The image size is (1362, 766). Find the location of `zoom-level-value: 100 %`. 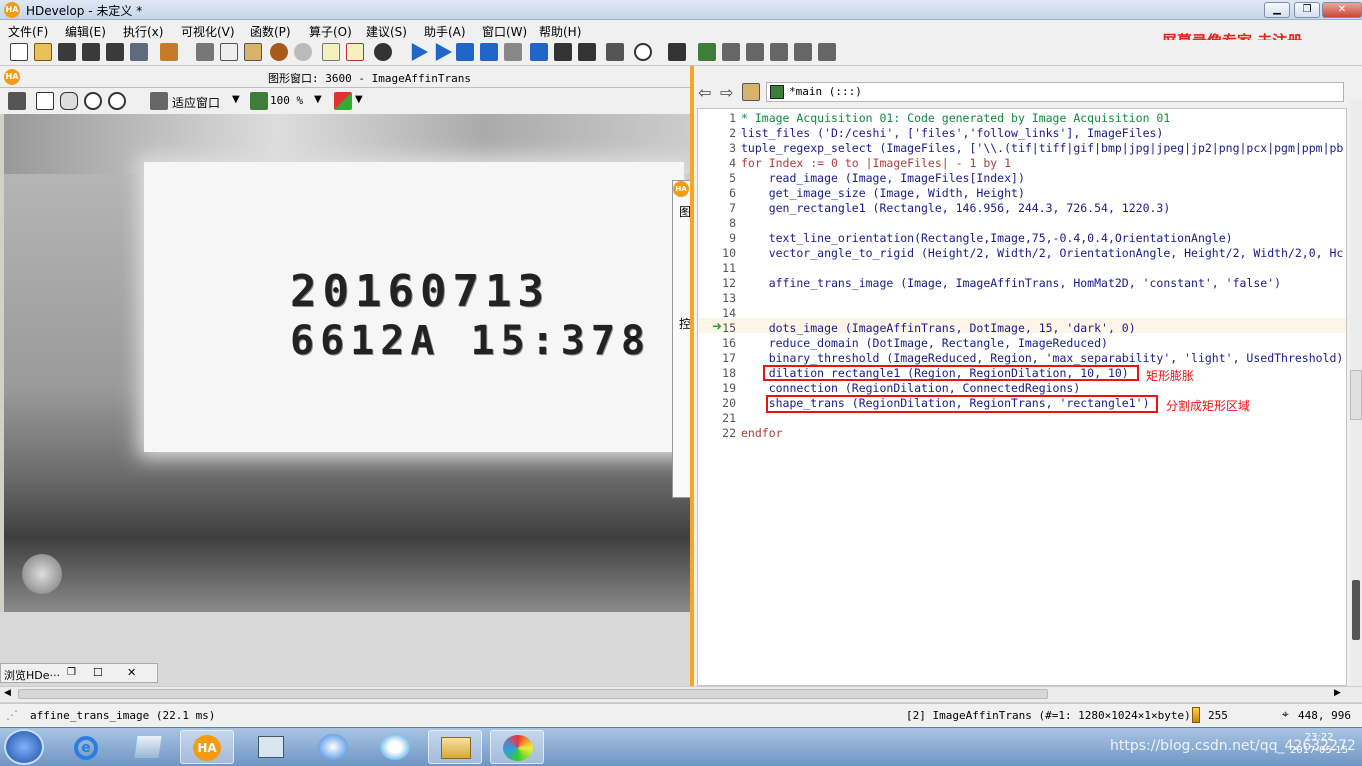

zoom-level-value: 100 % is located at coordinates (286, 100).